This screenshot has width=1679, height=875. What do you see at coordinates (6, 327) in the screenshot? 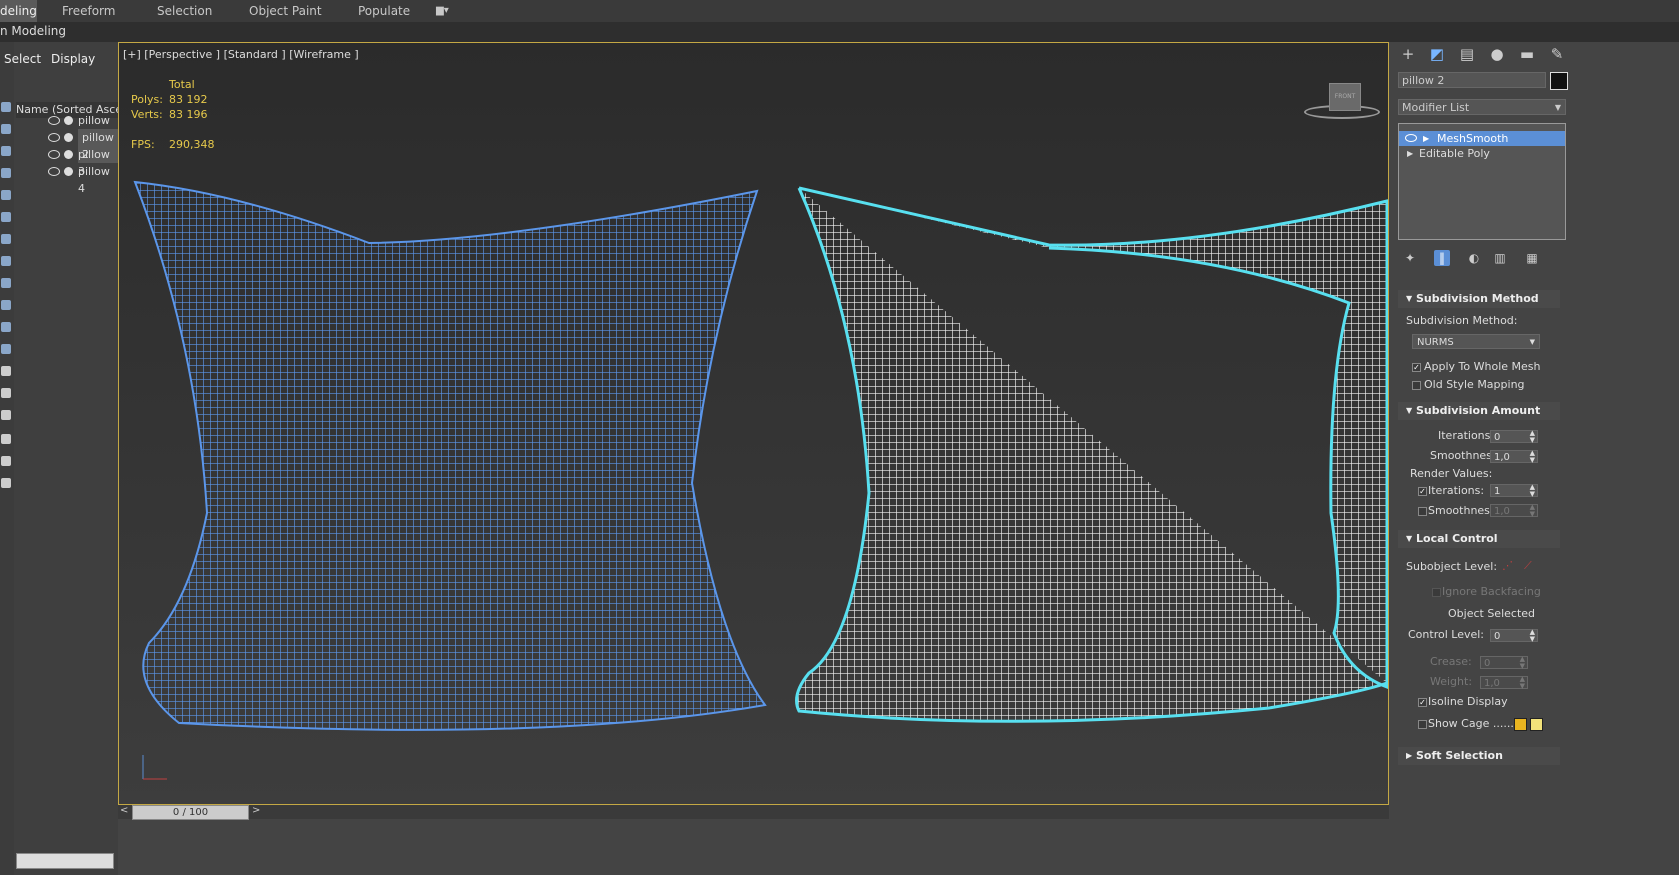
I see `container-icon` at bounding box center [6, 327].